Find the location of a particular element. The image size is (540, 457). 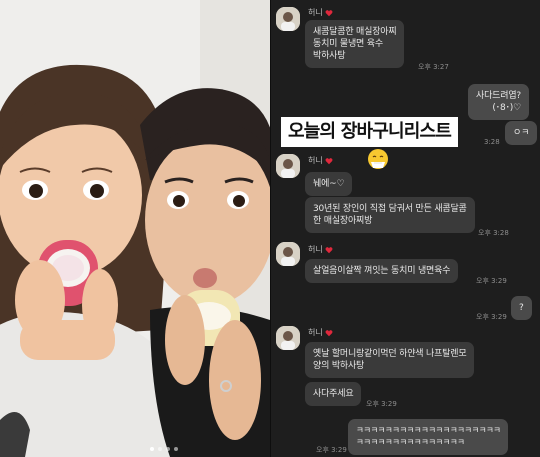

message-bubble: 옛날 할머니랑같이먹던 하얀색 나프탈렌모 양의 박하사탕 is located at coordinates (390, 360).